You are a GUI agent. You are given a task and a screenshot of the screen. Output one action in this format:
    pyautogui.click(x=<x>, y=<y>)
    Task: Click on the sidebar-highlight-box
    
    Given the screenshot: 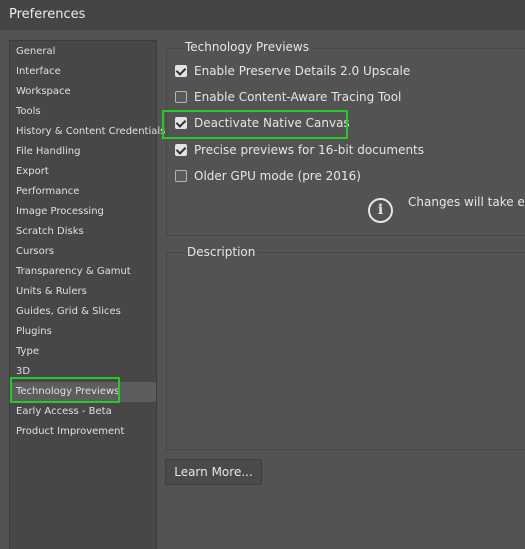 What is the action you would take?
    pyautogui.click(x=65, y=390)
    